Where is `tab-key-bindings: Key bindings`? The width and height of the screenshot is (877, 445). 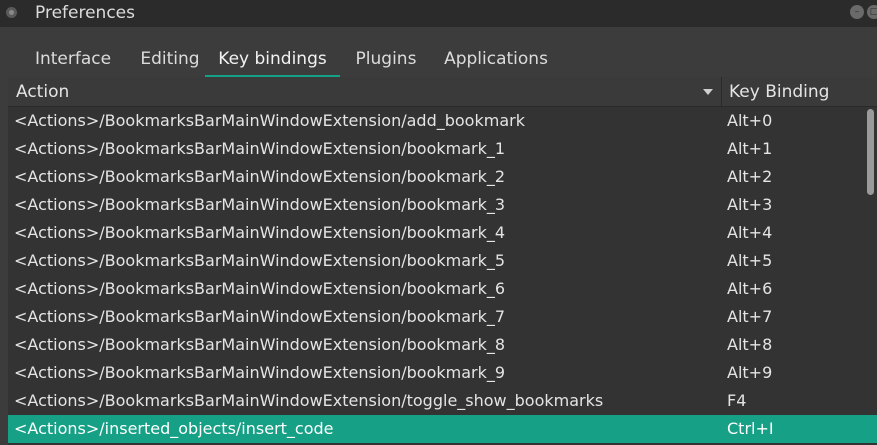 tab-key-bindings: Key bindings is located at coordinates (272, 60).